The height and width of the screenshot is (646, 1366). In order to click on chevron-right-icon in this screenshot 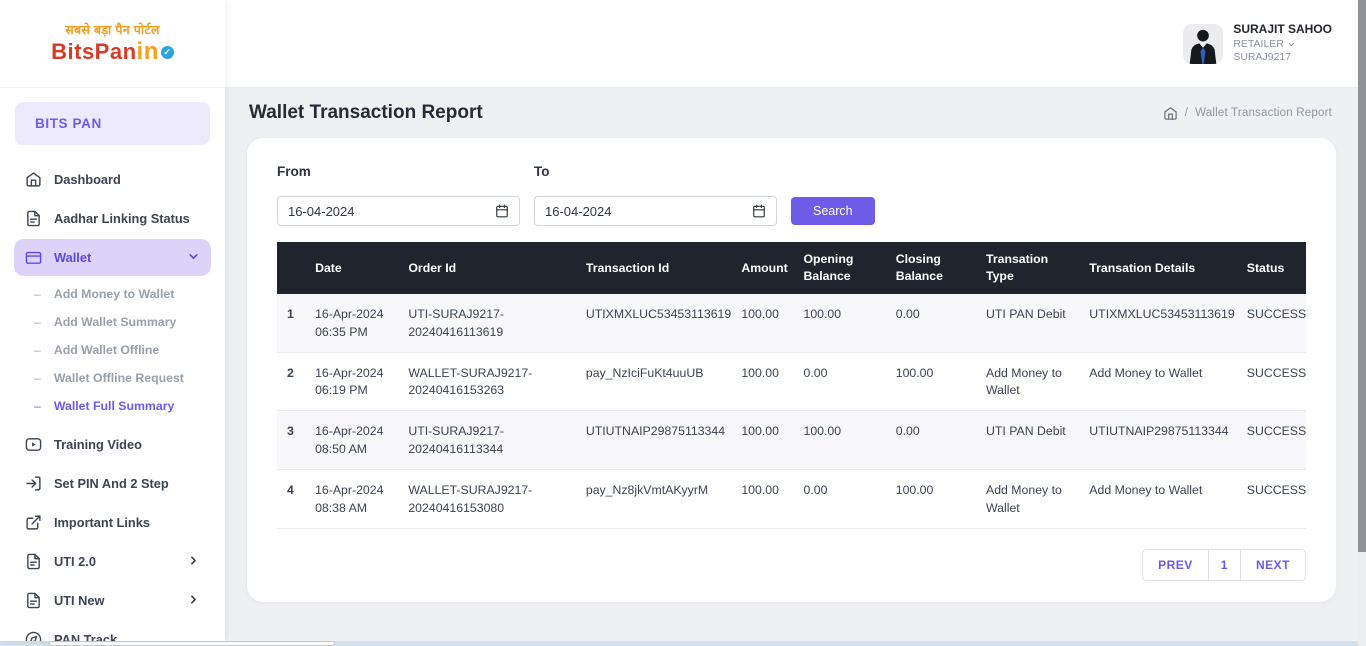, I will do `click(193, 601)`.